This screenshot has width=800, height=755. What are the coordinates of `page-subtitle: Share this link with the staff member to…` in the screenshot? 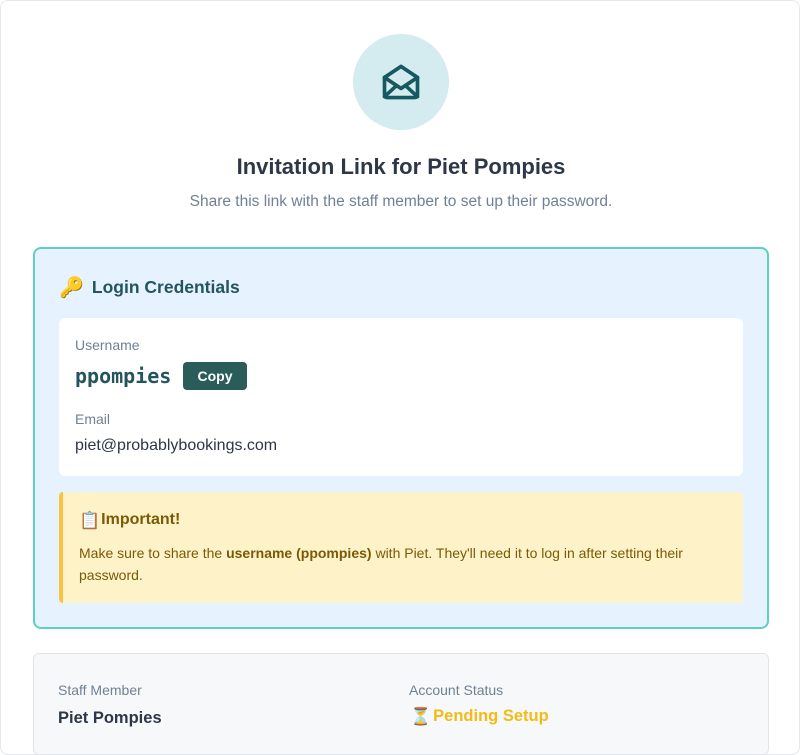 It's located at (401, 201).